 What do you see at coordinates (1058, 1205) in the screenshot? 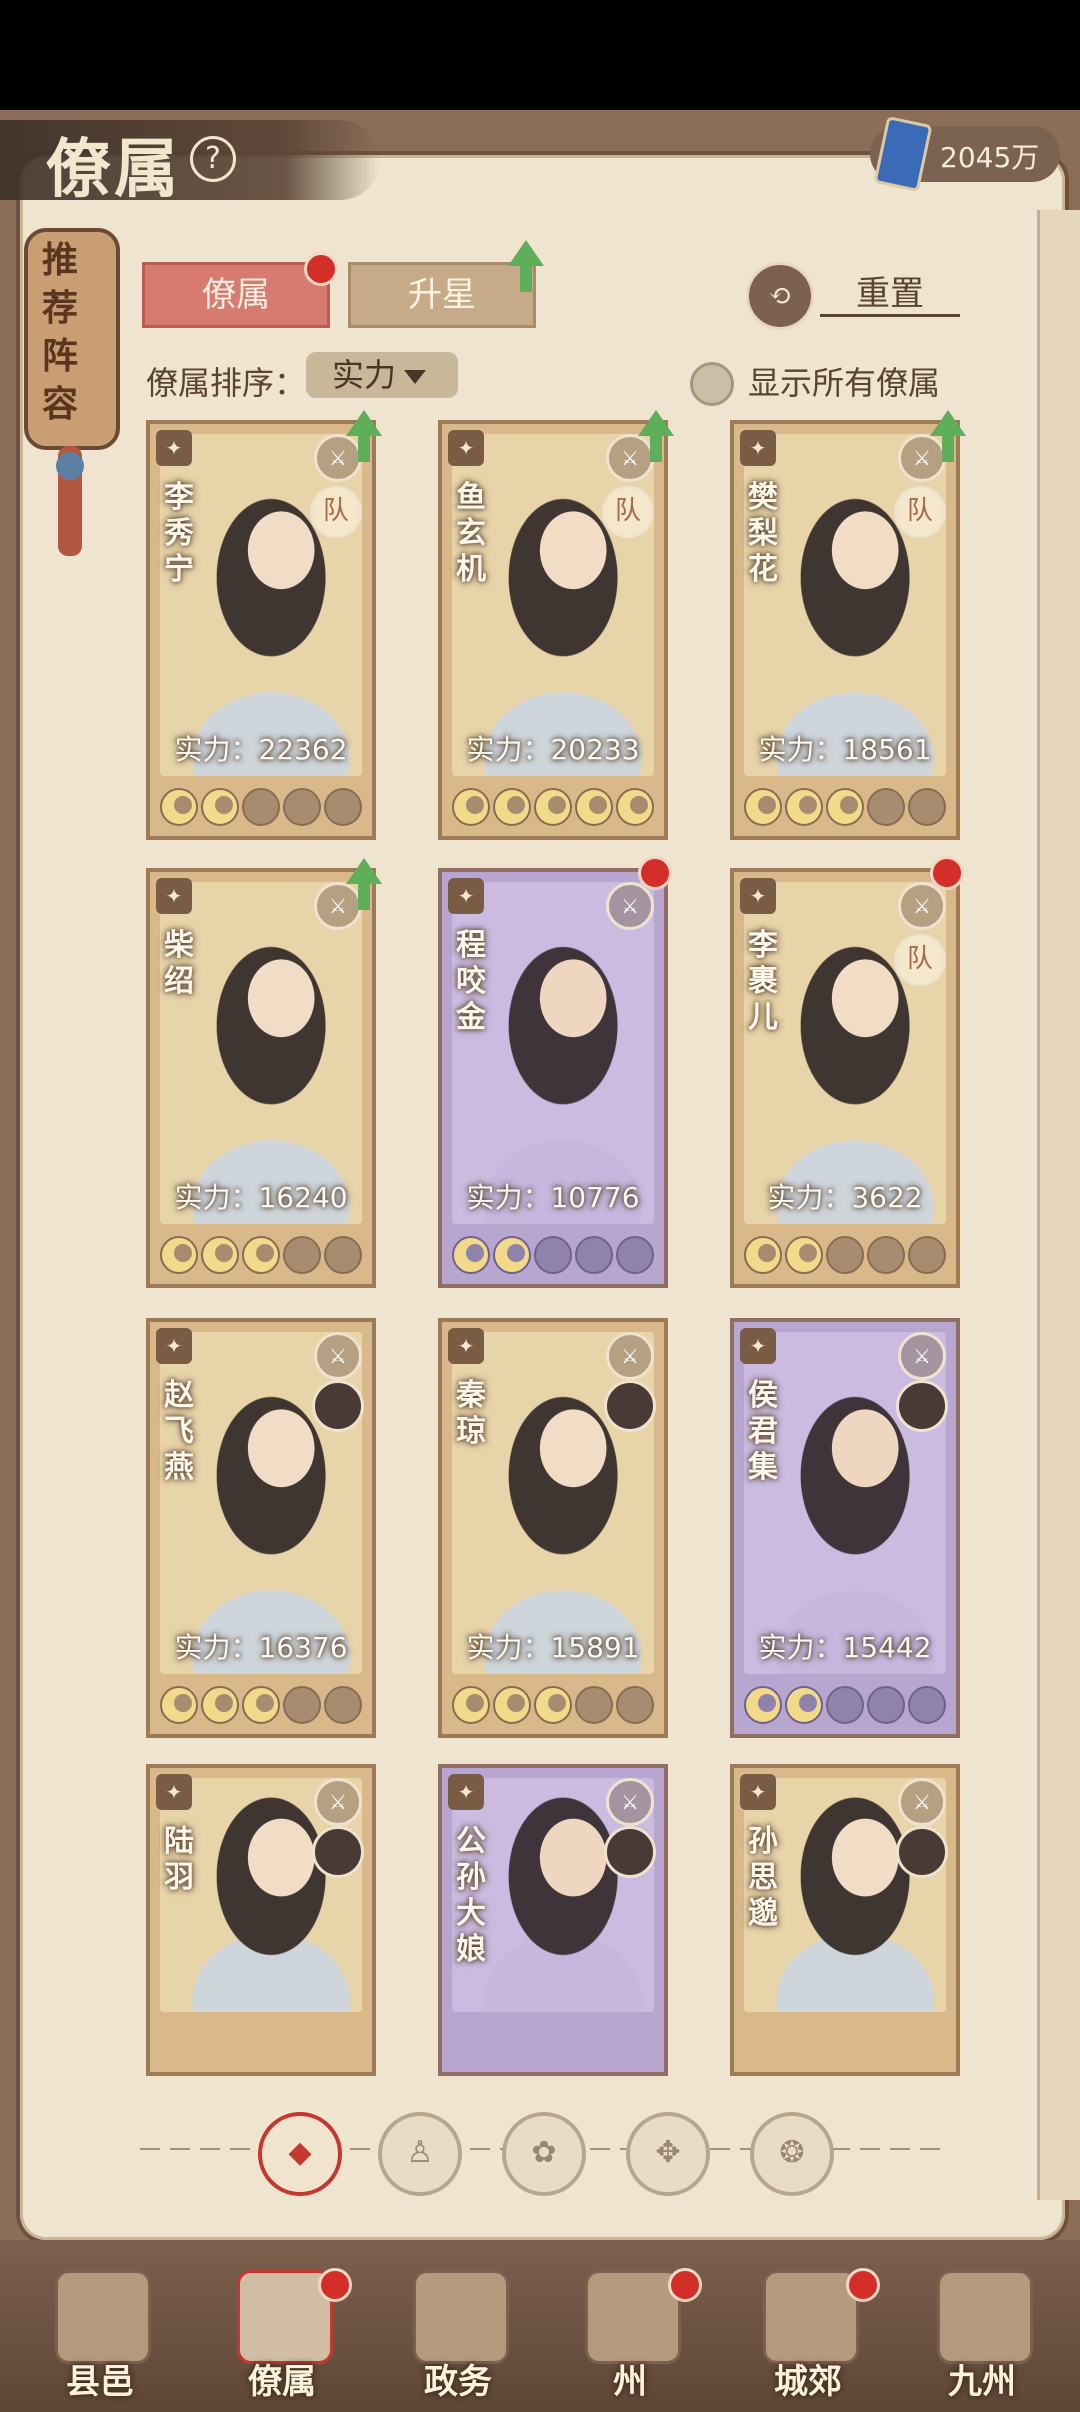
I see `book-page-edge` at bounding box center [1058, 1205].